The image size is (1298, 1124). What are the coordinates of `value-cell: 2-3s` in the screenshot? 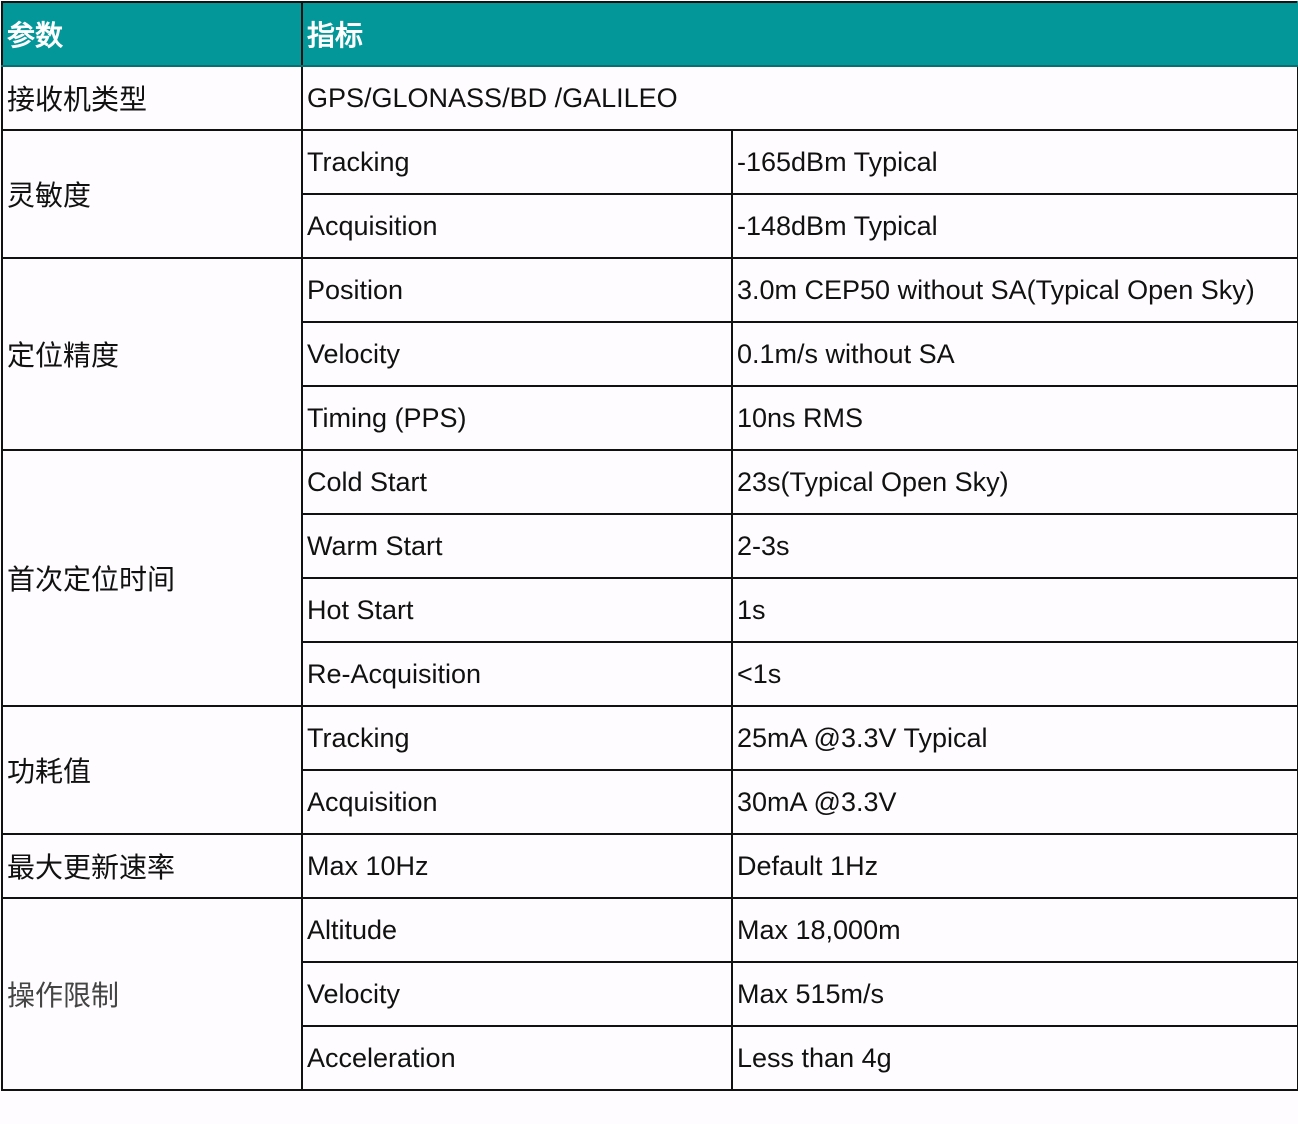 It's located at (1014, 546).